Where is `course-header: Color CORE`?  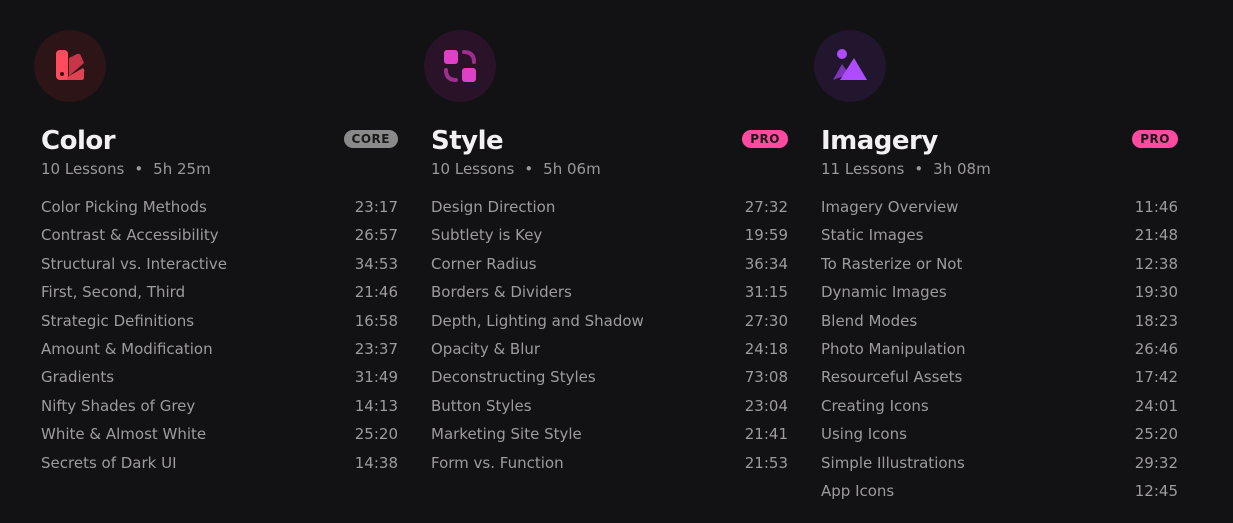
course-header: Color CORE is located at coordinates (216, 141).